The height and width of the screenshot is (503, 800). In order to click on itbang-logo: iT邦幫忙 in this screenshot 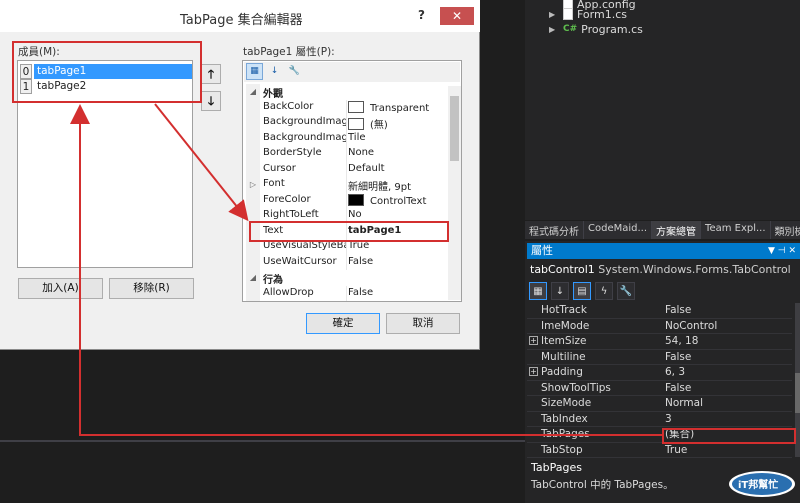, I will do `click(762, 484)`.